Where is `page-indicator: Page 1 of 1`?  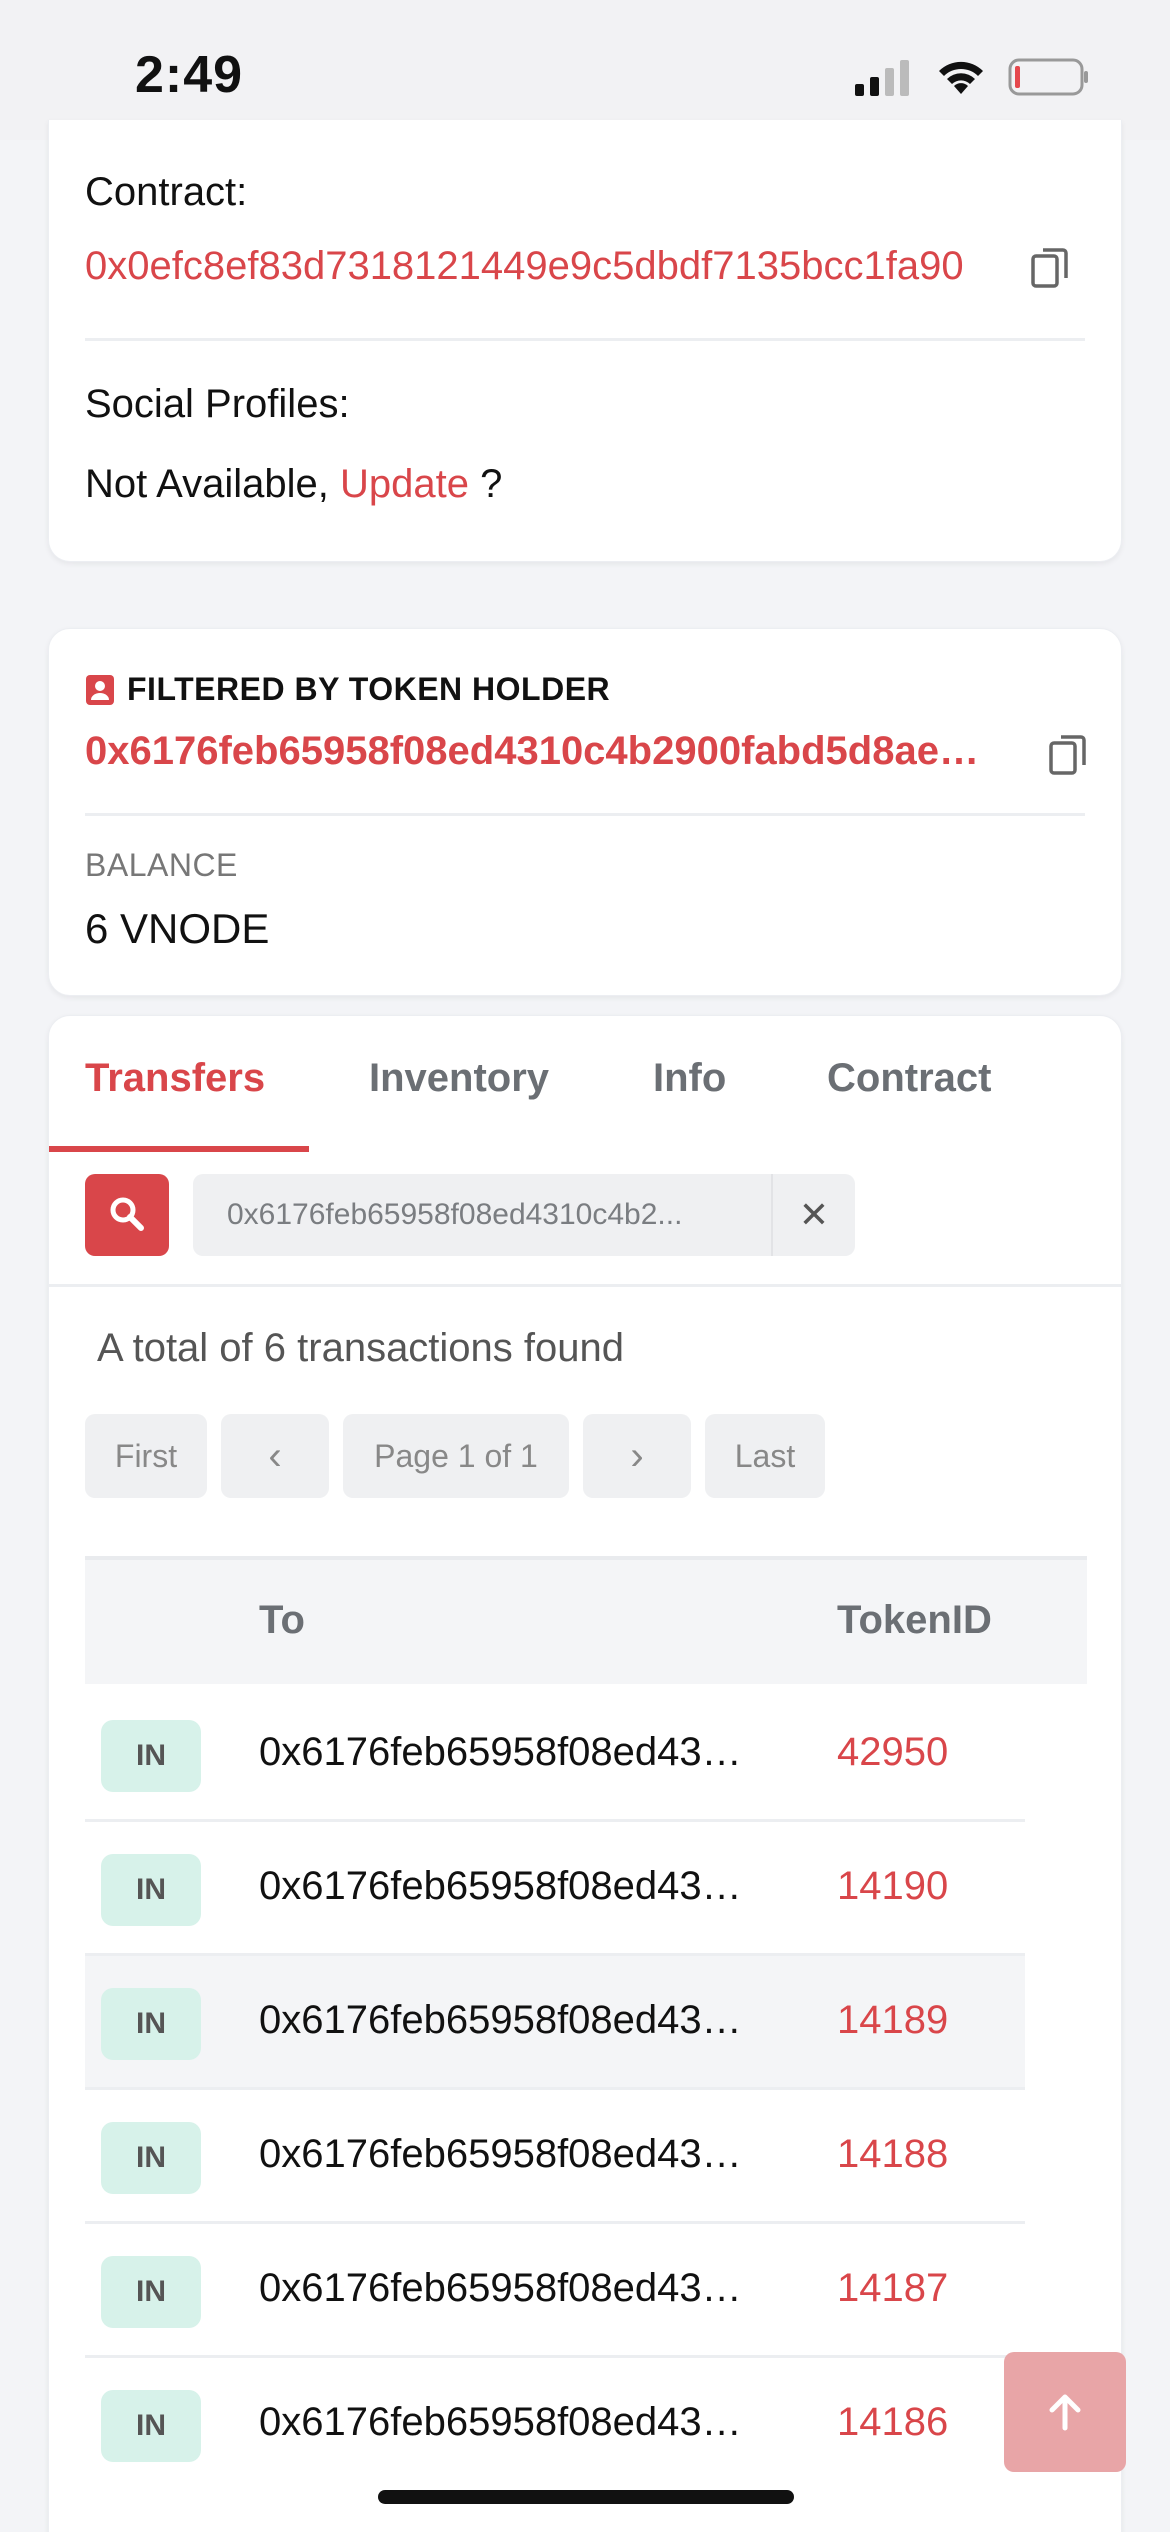
page-indicator: Page 1 of 1 is located at coordinates (456, 1456).